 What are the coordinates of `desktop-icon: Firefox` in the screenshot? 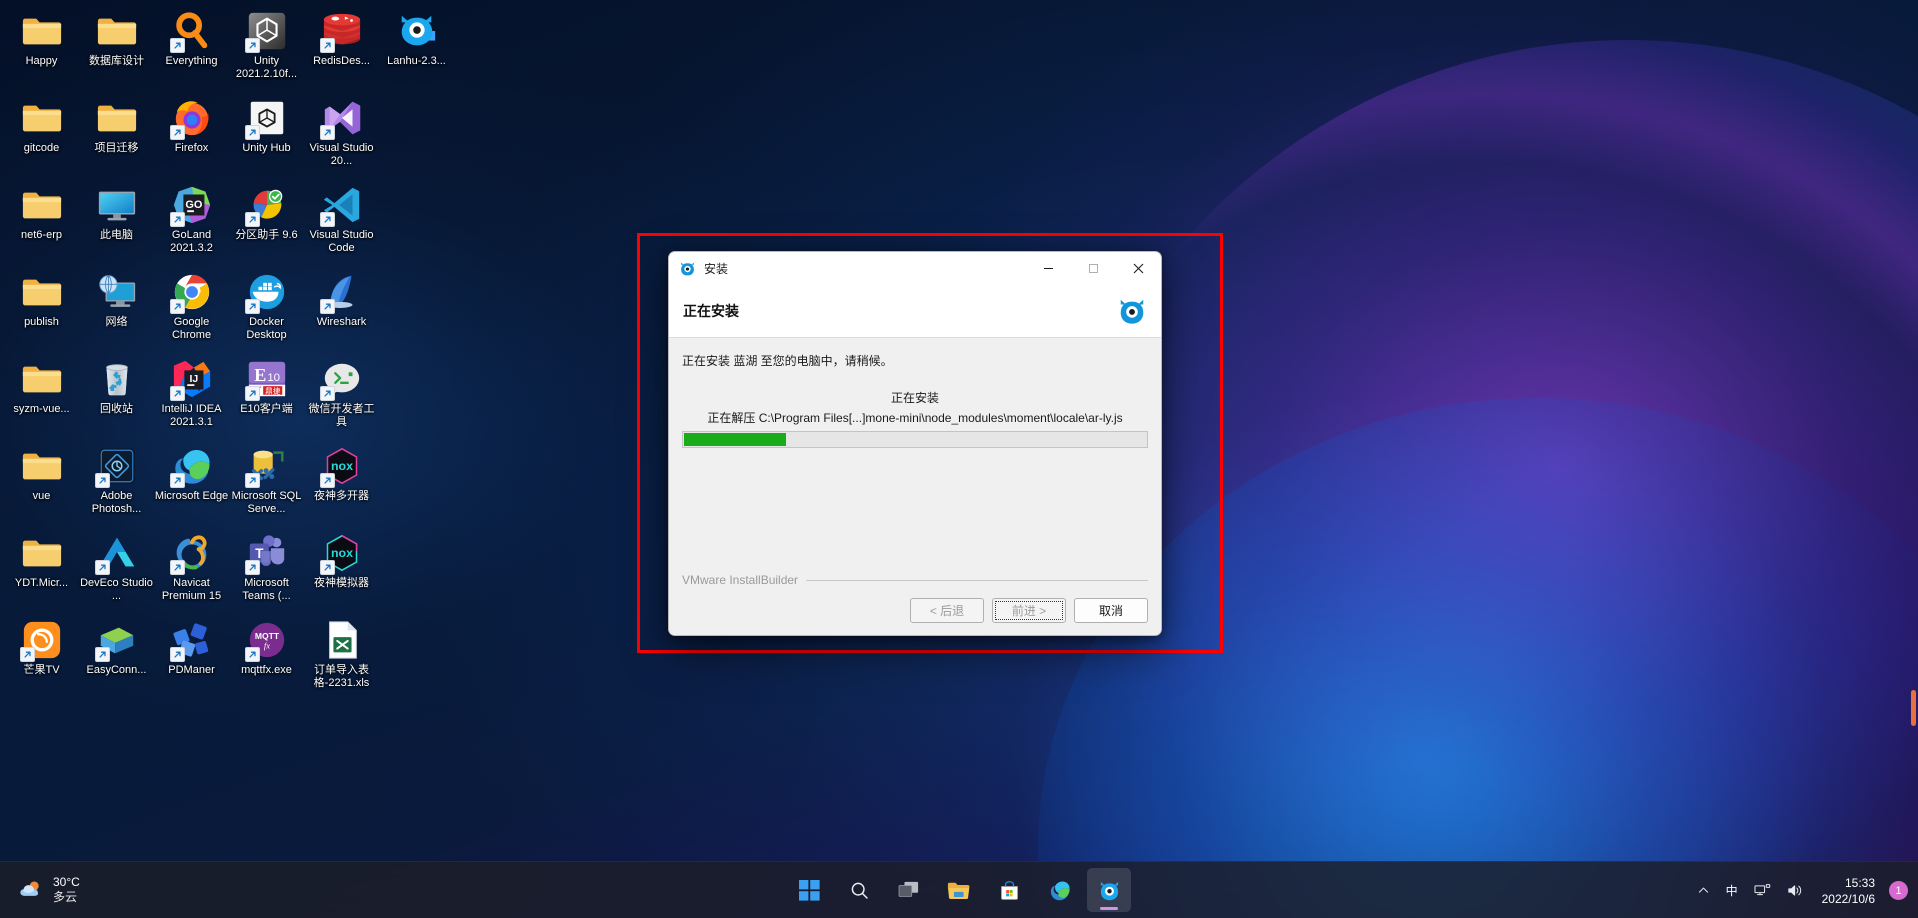 It's located at (191, 134).